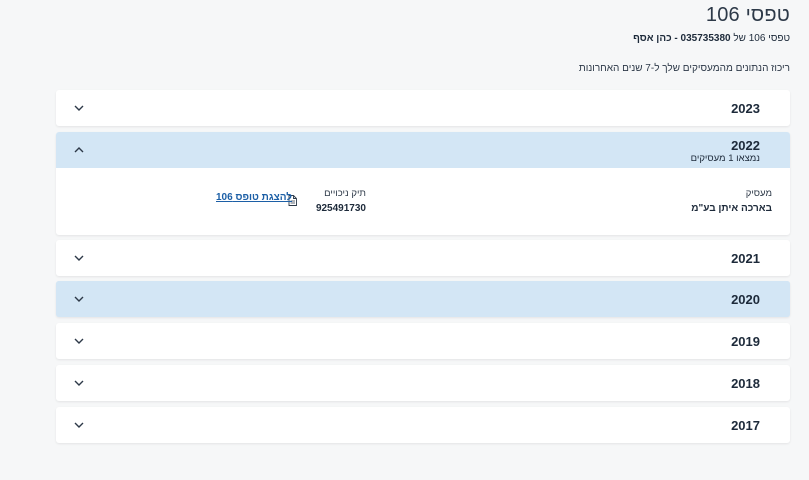 The image size is (809, 480). I want to click on year-header-2018: 2018, so click(423, 383).